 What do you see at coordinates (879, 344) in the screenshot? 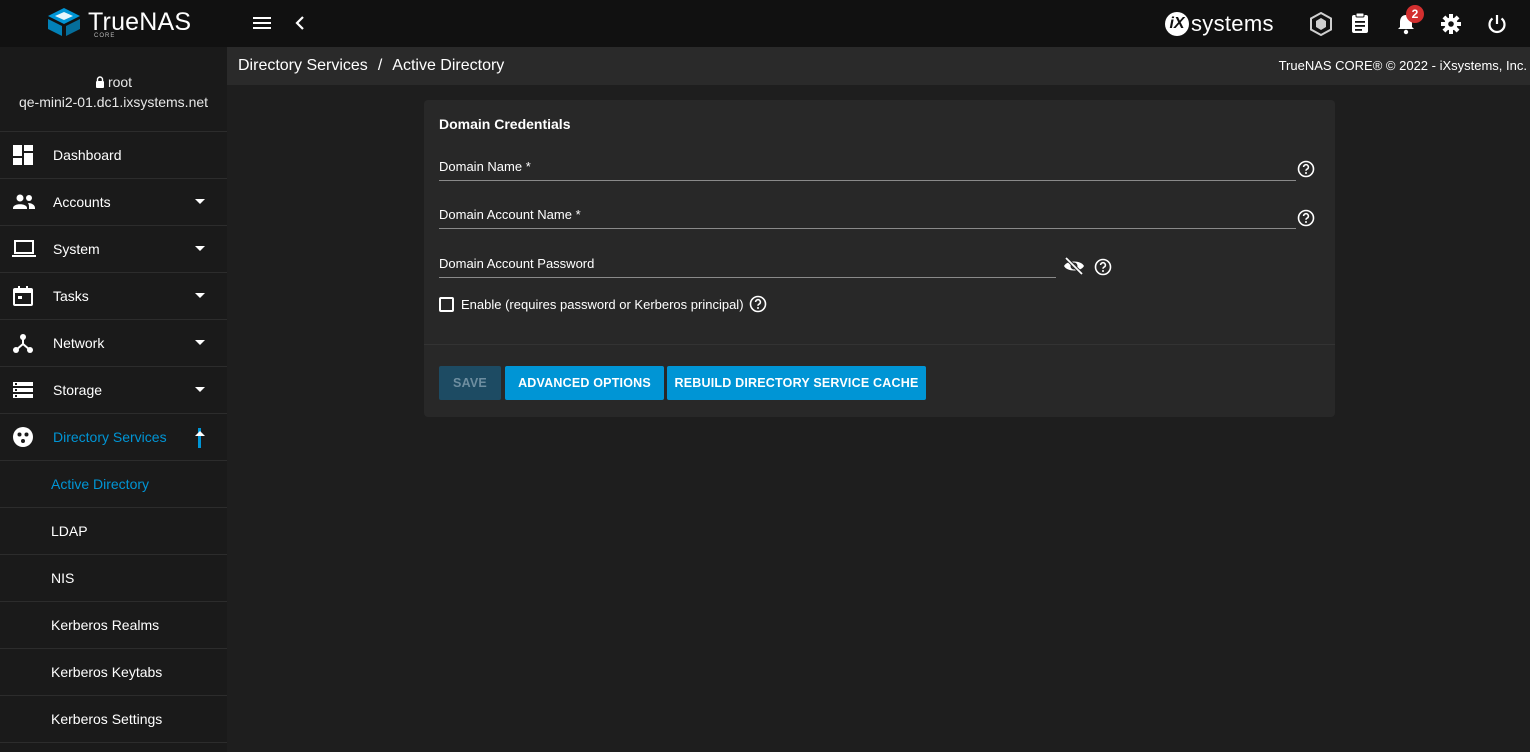
I see `card-divider` at bounding box center [879, 344].